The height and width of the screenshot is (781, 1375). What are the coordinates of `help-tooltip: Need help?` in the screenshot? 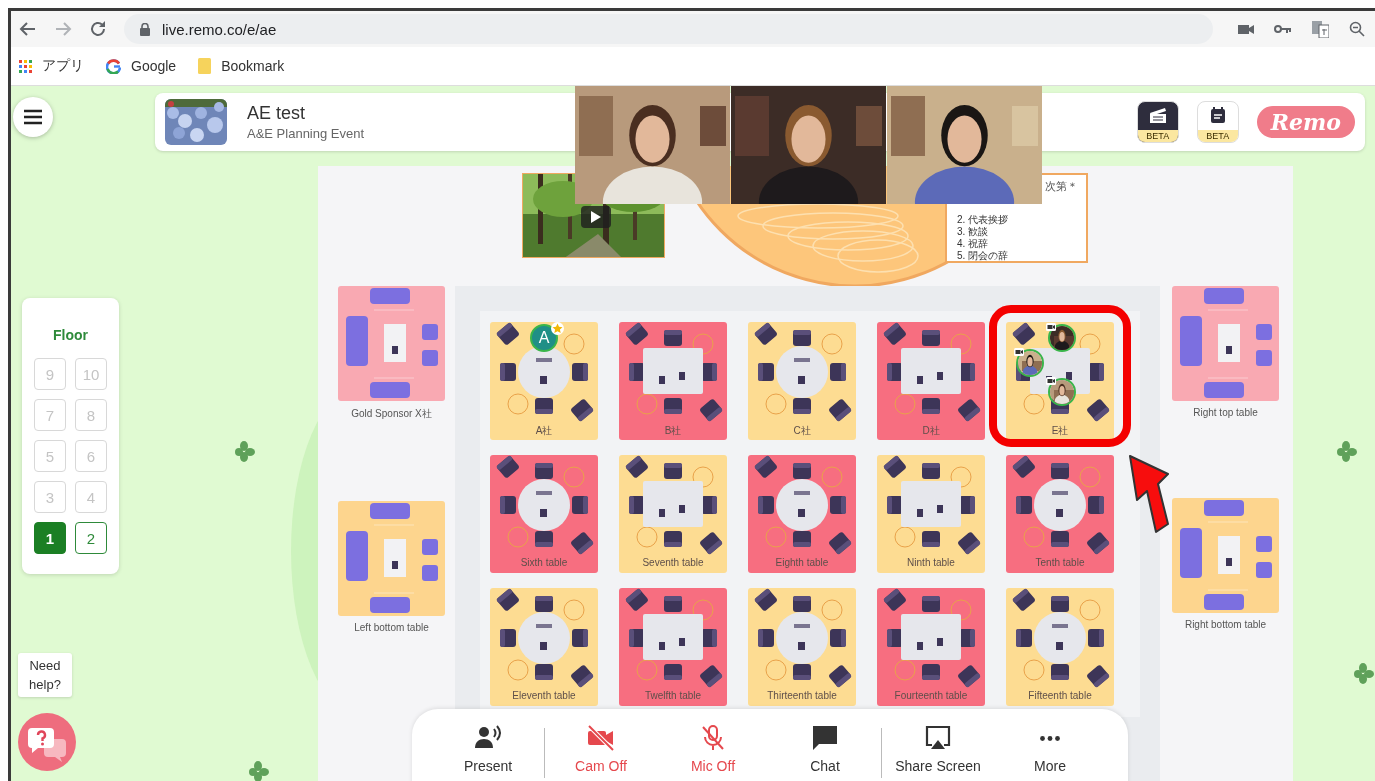 It's located at (45, 675).